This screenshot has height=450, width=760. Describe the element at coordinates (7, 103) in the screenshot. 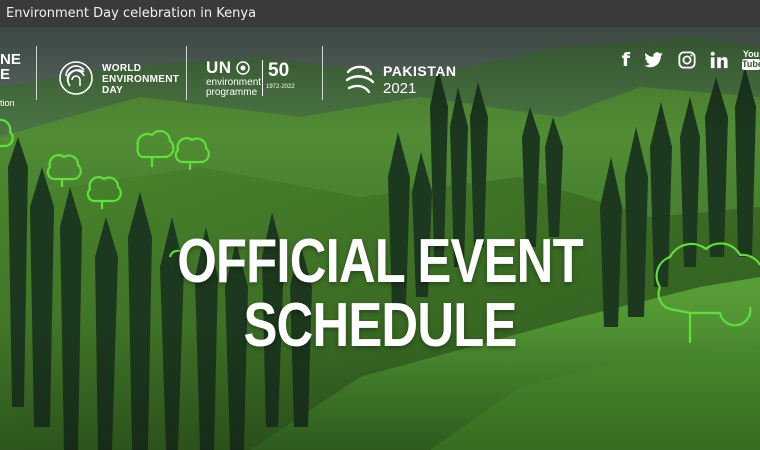

I see `partial-logo-line3: tion` at that location.